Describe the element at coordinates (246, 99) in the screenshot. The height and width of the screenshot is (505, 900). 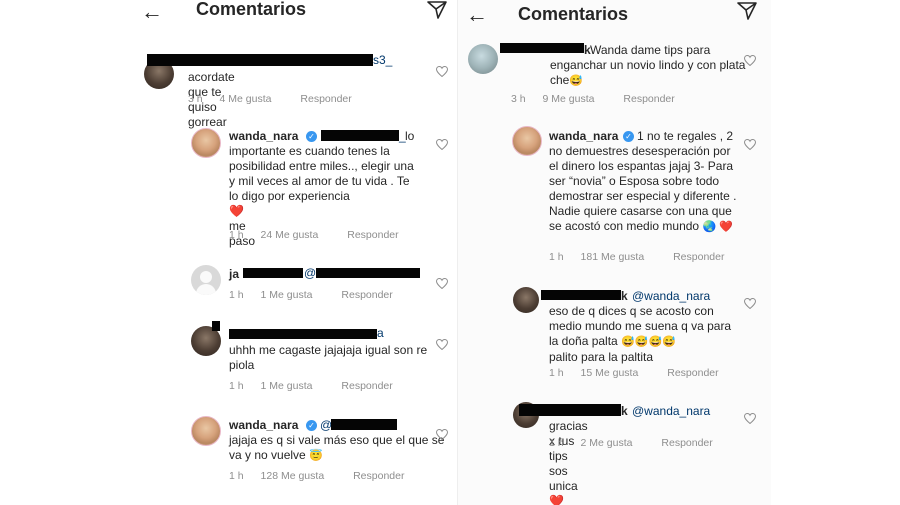
I see `like-count: 4 Me gusta` at that location.